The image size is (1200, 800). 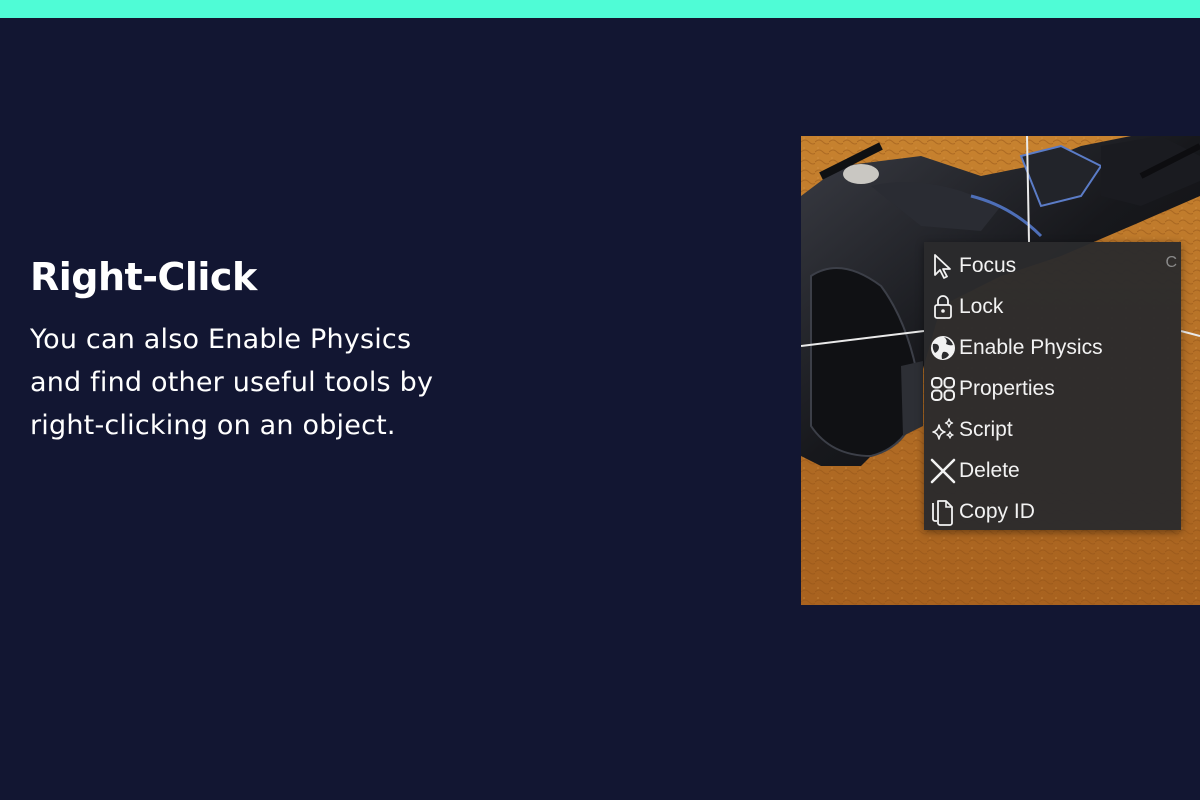 What do you see at coordinates (943, 430) in the screenshot?
I see `sparkles-icon` at bounding box center [943, 430].